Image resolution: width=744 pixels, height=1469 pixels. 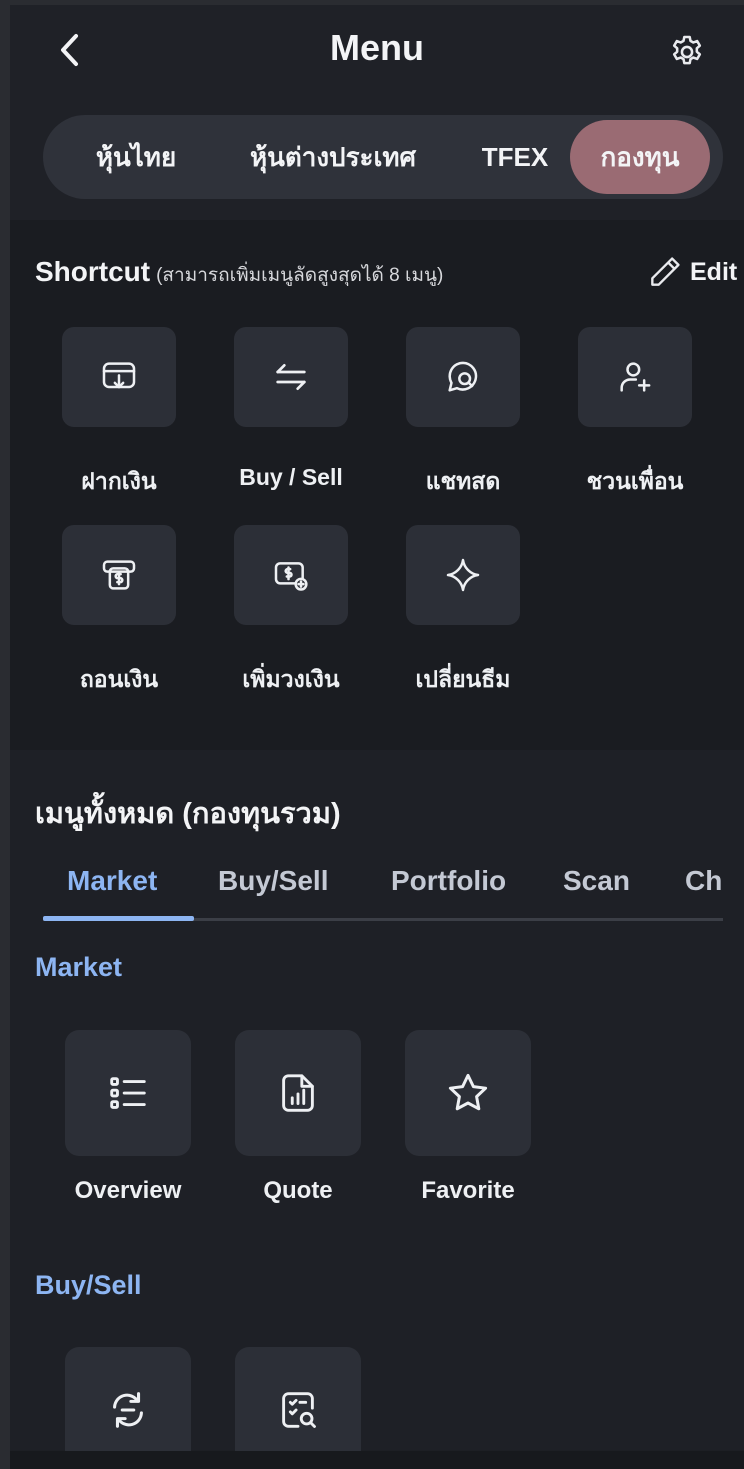 What do you see at coordinates (714, 271) in the screenshot?
I see `edit-label: Edit` at bounding box center [714, 271].